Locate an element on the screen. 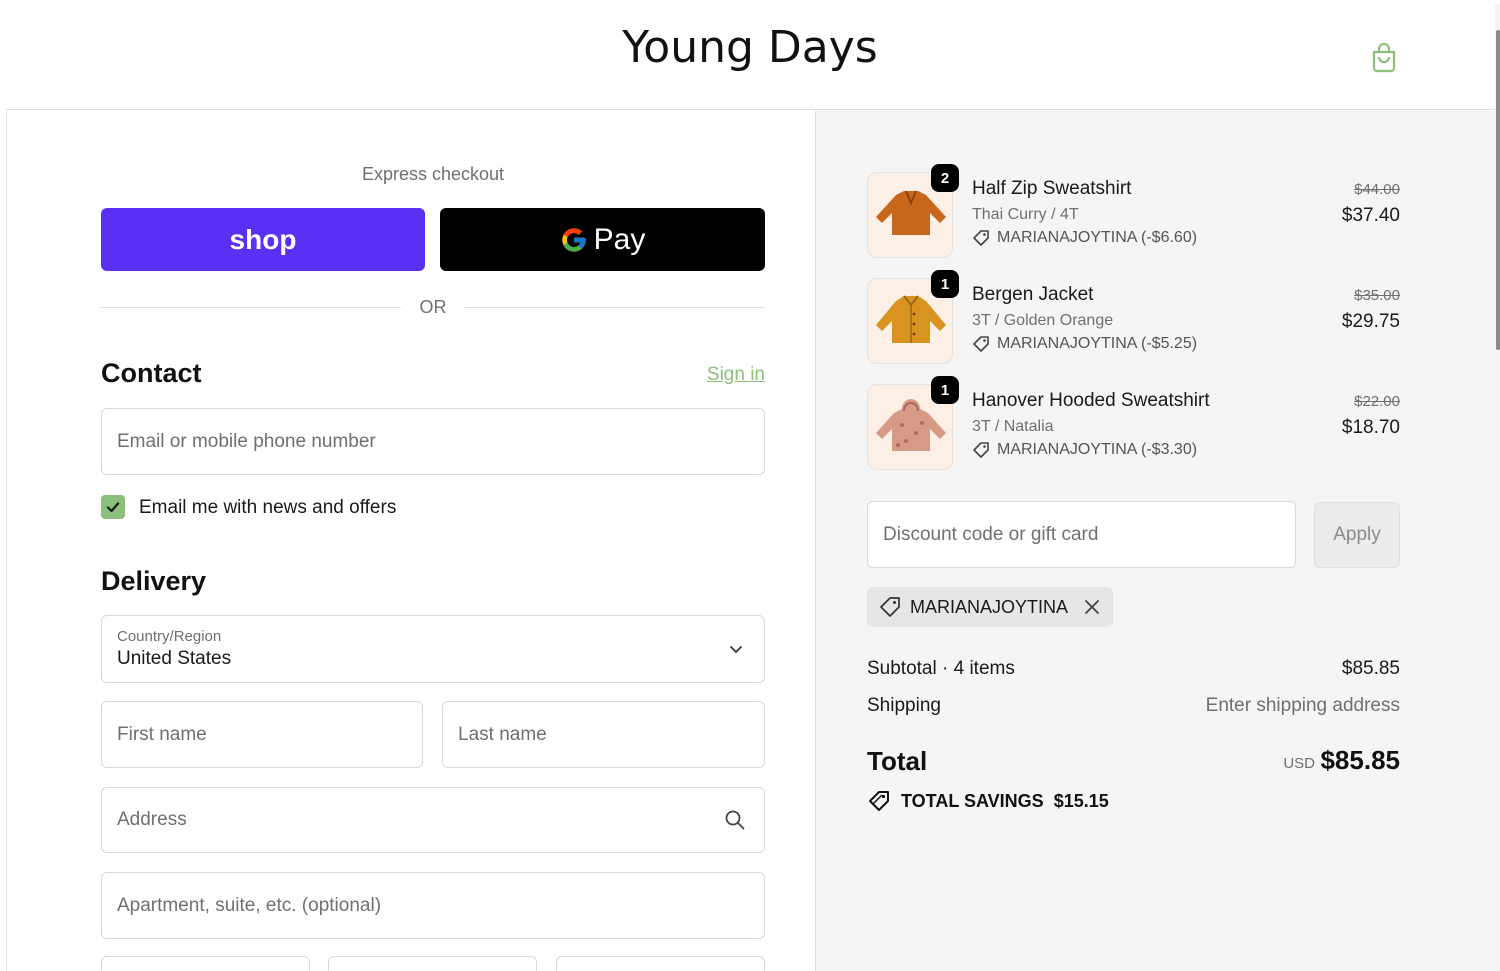  apply-discount-button: Apply is located at coordinates (1357, 535).